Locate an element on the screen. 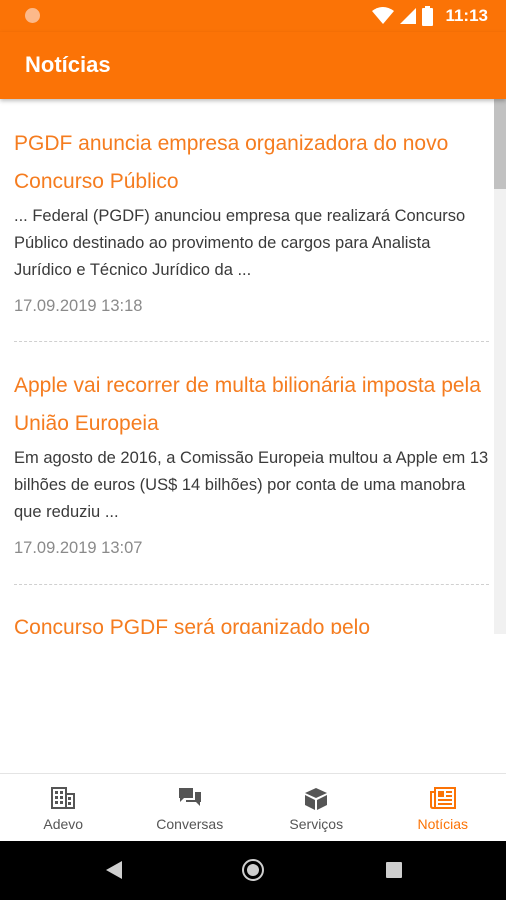  news-title: Concurso PGDF será organizado pelo is located at coordinates (251, 621).